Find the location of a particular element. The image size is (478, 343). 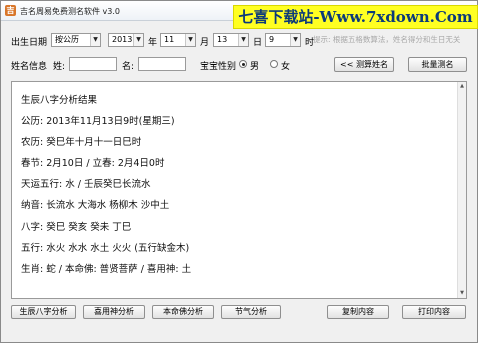

month-unit-label: 月 is located at coordinates (205, 43).